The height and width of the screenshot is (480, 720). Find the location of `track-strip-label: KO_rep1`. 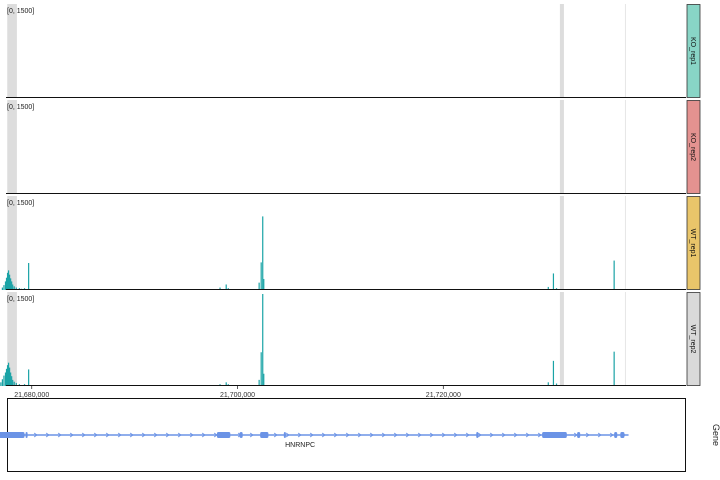

track-strip-label: KO_rep1 is located at coordinates (692, 51).